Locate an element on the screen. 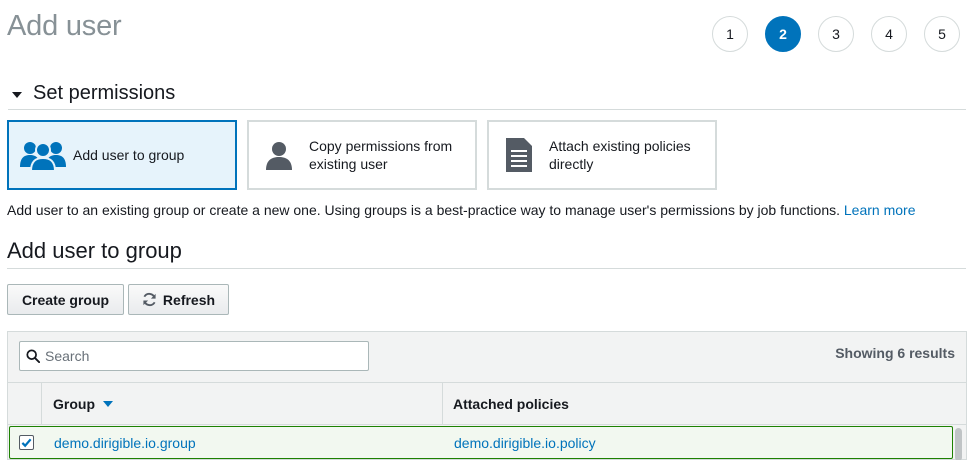  checkmark-icon is located at coordinates (26, 443).